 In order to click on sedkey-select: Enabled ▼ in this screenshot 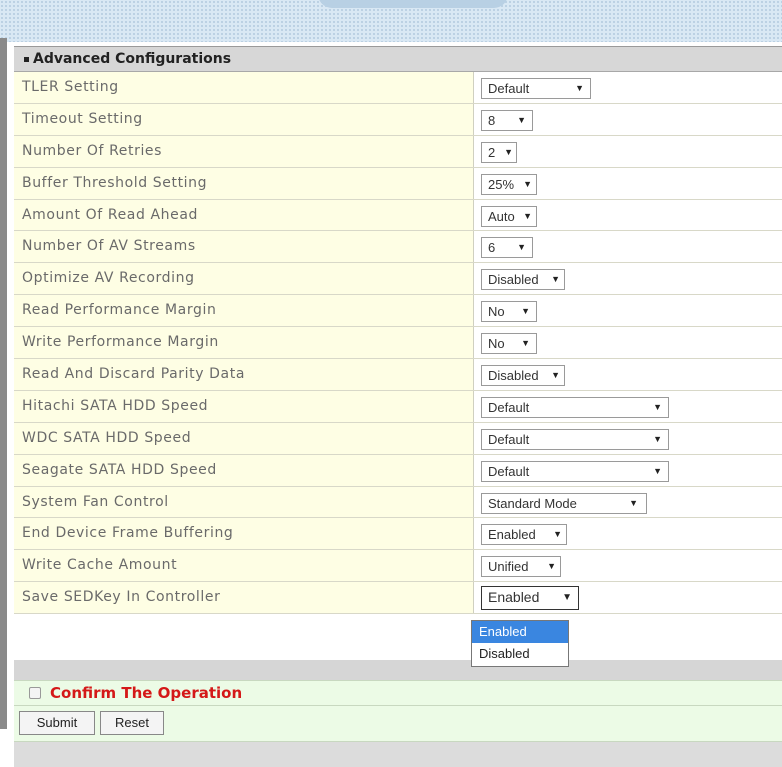, I will do `click(530, 598)`.